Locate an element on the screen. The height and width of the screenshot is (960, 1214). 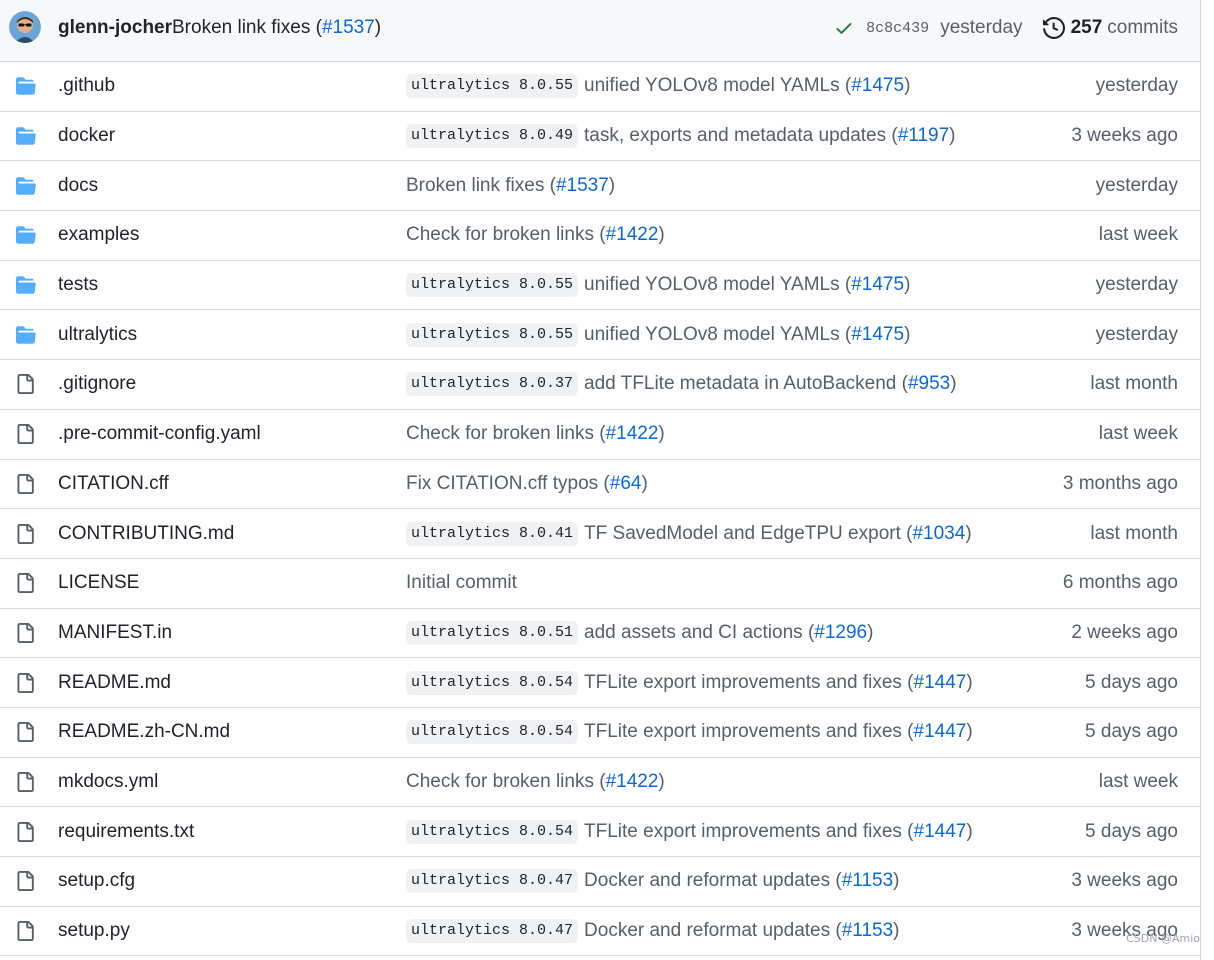
file-name-link: LICENSE is located at coordinates (98, 583).